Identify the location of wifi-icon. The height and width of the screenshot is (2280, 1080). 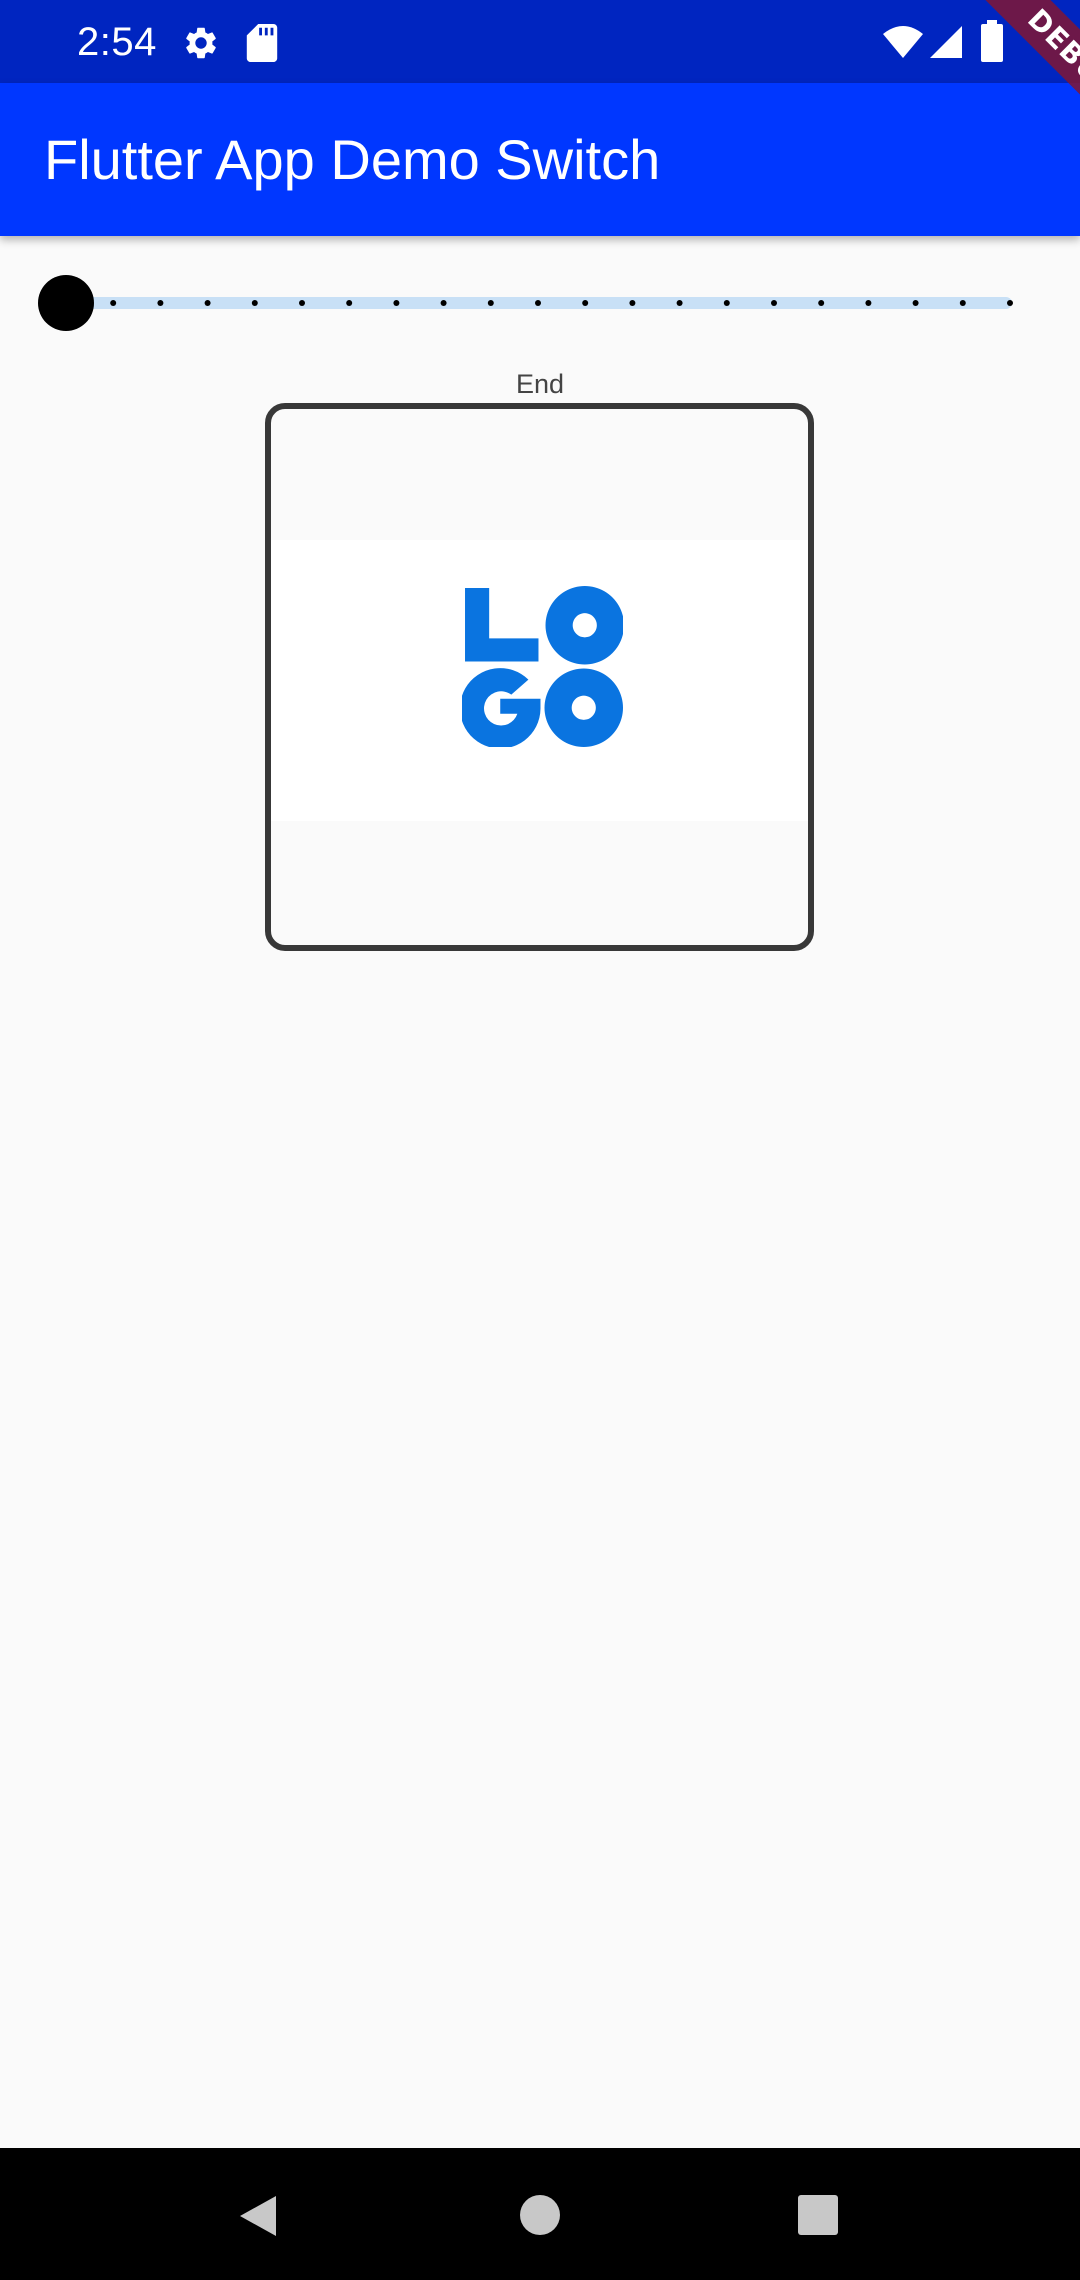
(903, 42).